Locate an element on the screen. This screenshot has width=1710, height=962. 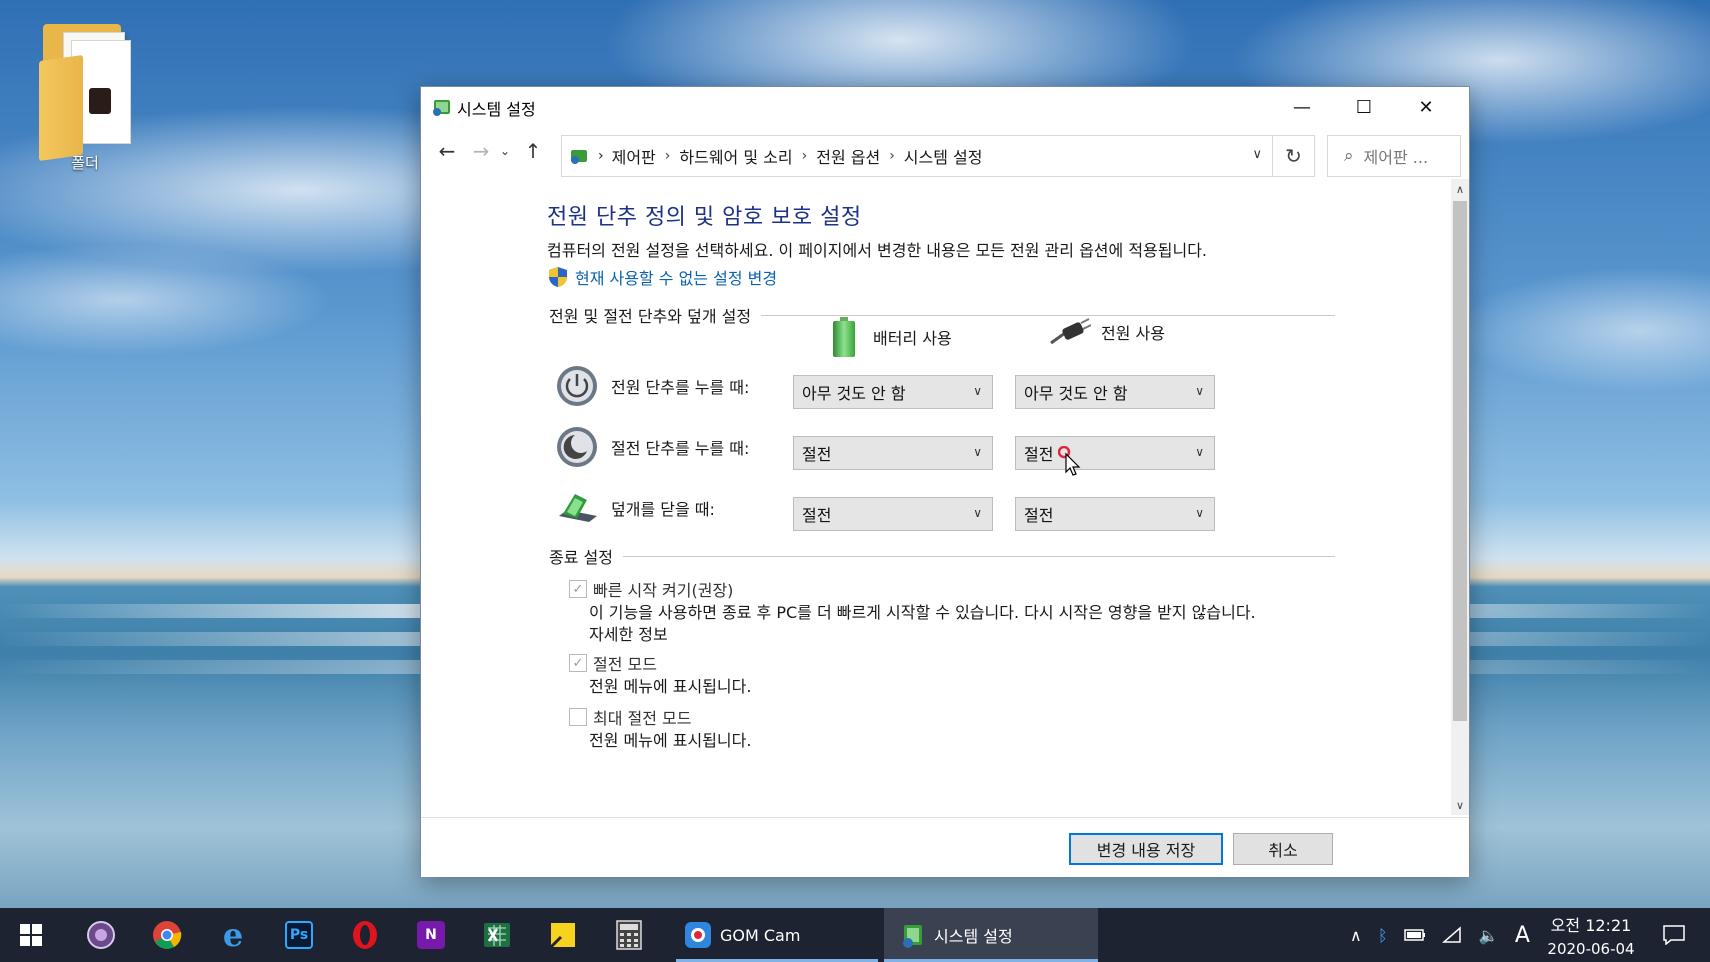
start-button is located at coordinates (31, 935).